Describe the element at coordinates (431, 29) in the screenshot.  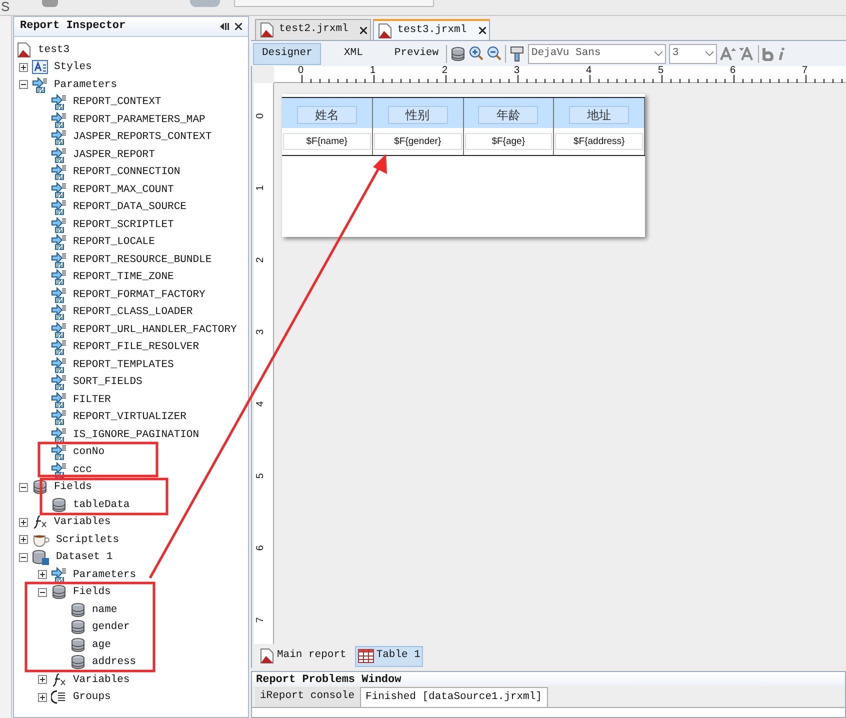
I see `editor-tab: test3.jrxml` at that location.